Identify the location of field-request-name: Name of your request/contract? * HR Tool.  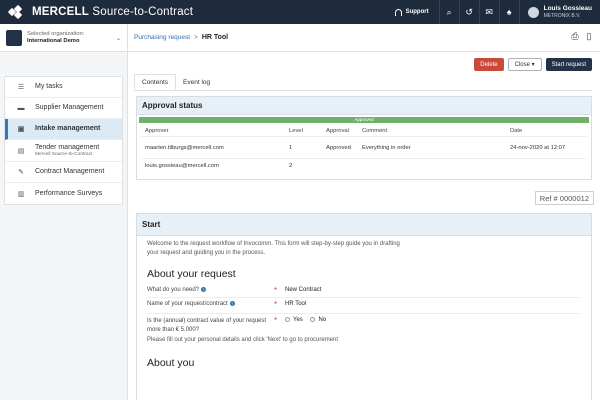
(364, 306).